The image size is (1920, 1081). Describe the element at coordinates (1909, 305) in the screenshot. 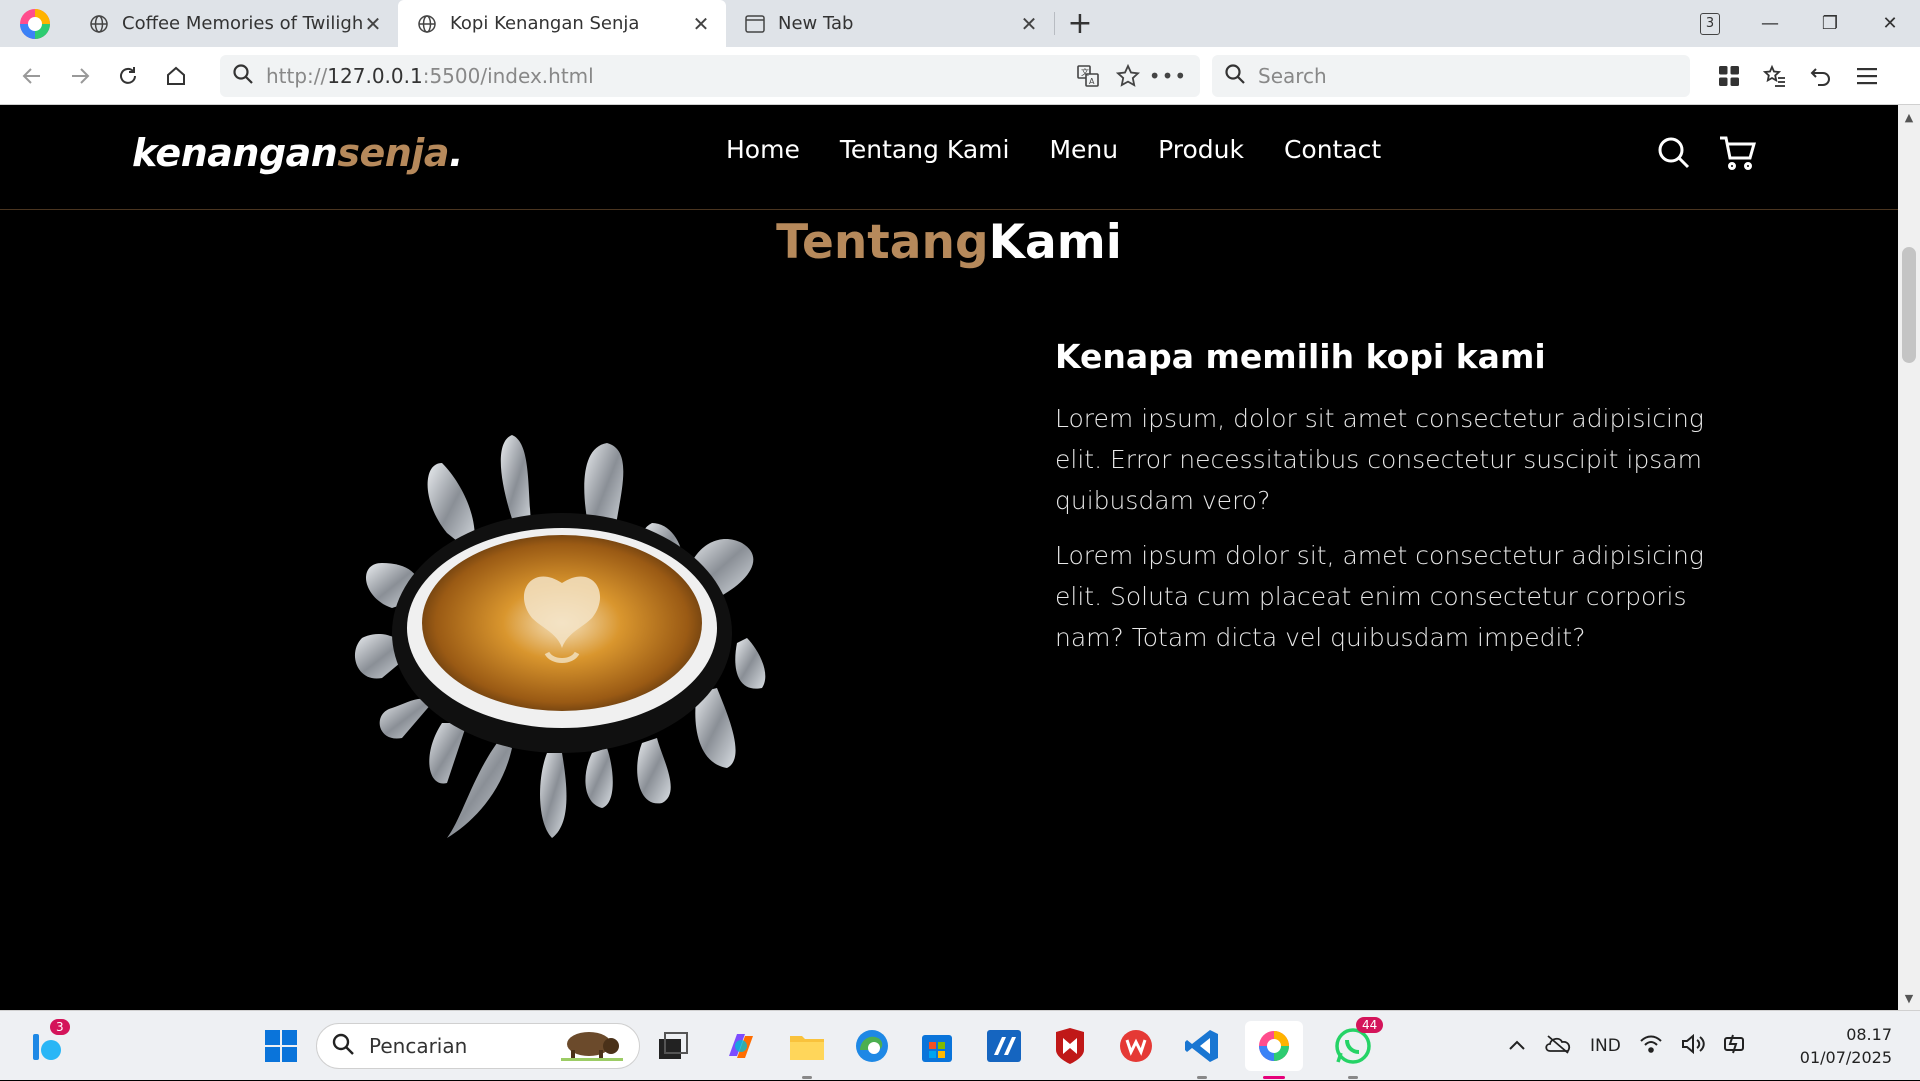

I see `scrollbar-thumb` at that location.